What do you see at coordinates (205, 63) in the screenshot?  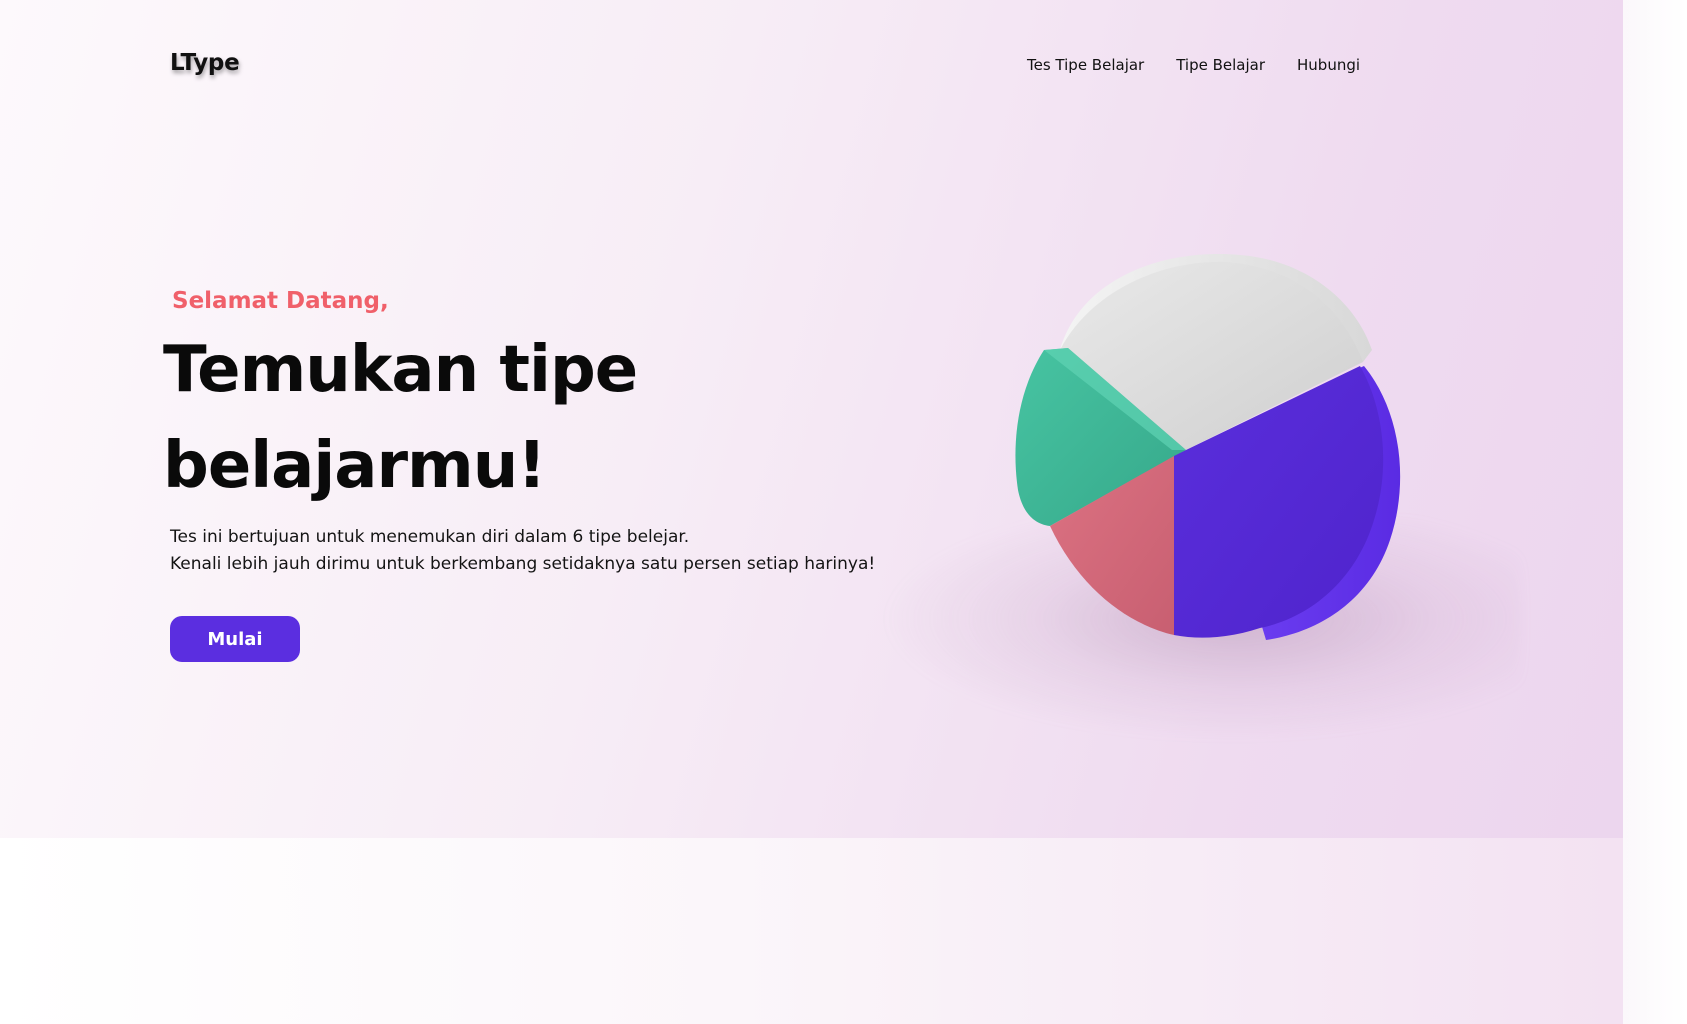 I see `brand-logo: LType` at bounding box center [205, 63].